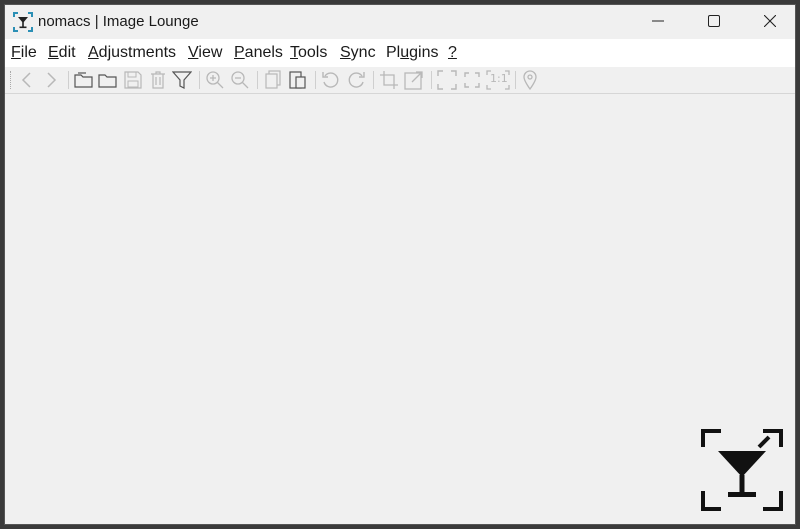 This screenshot has width=800, height=529. I want to click on location-icon, so click(530, 80).